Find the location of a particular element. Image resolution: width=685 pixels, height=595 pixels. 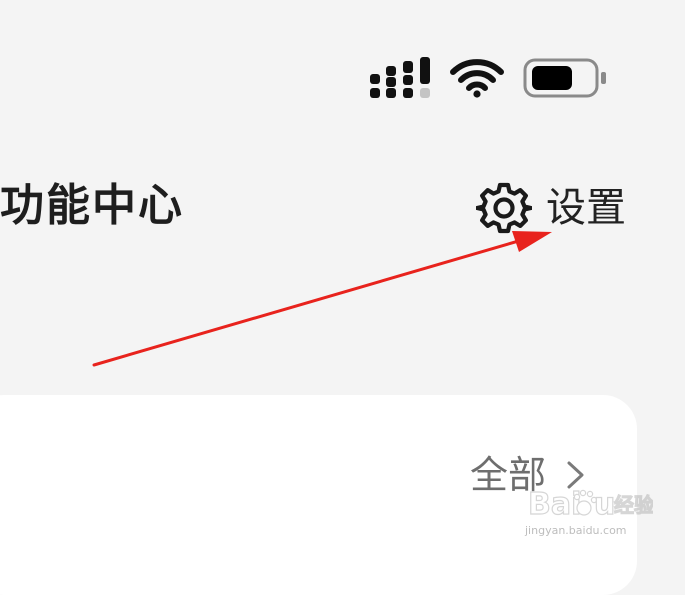

wifi-icon is located at coordinates (477, 78).